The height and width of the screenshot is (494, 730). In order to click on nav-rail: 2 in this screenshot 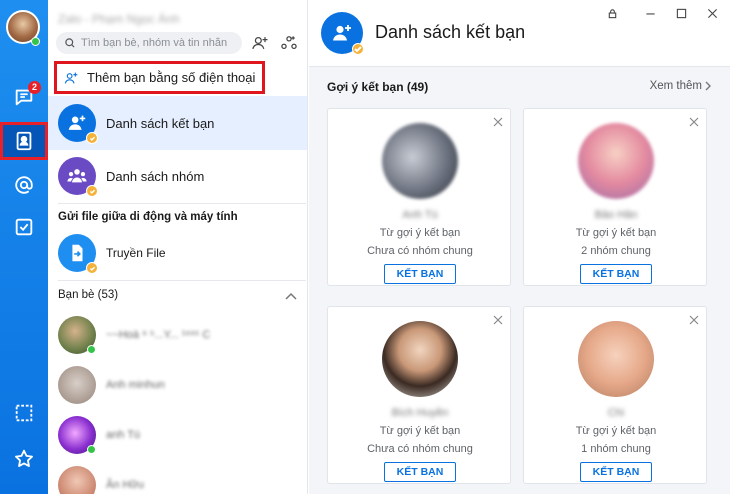, I will do `click(24, 247)`.